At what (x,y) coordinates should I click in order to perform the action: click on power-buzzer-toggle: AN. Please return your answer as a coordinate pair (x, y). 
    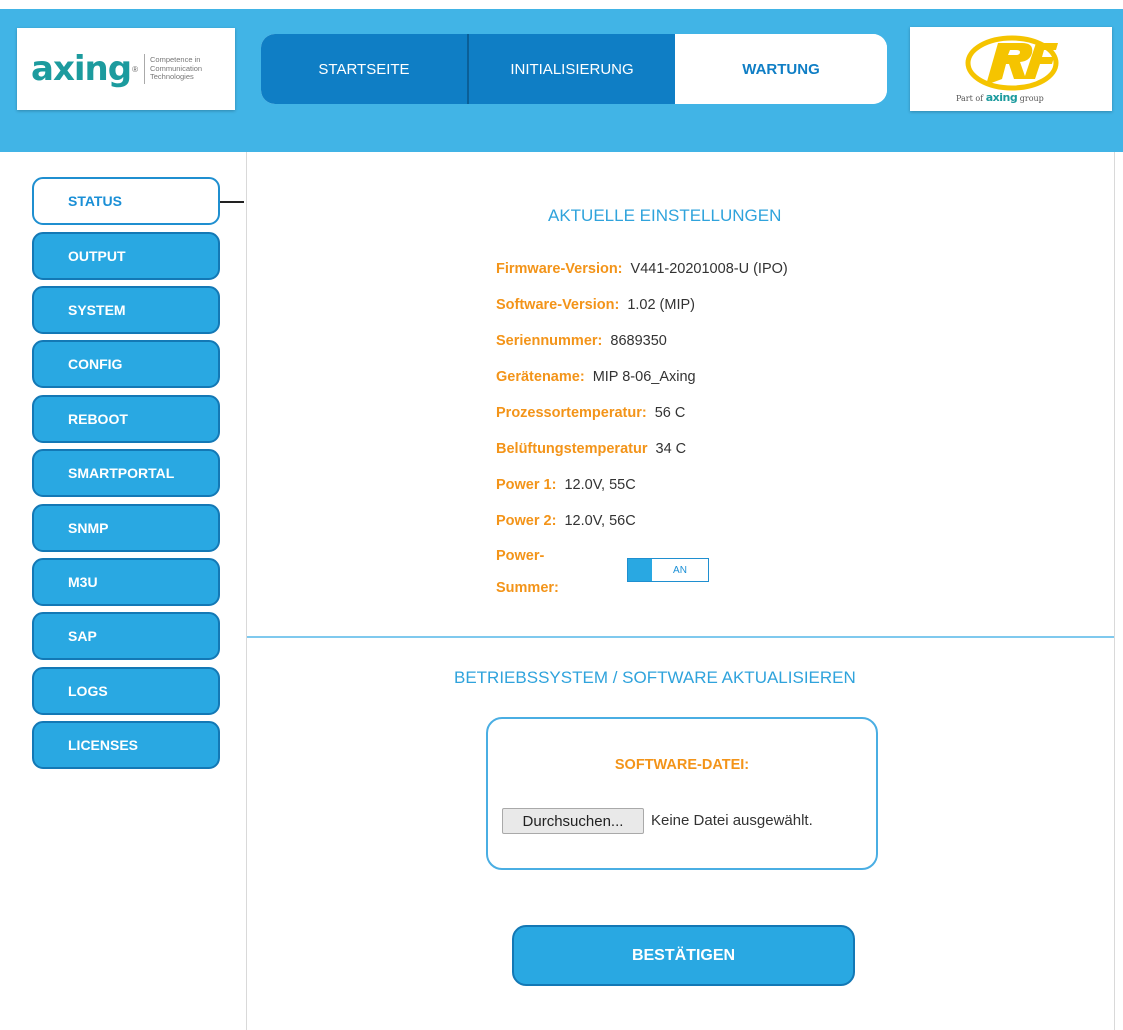
    Looking at the image, I should click on (668, 570).